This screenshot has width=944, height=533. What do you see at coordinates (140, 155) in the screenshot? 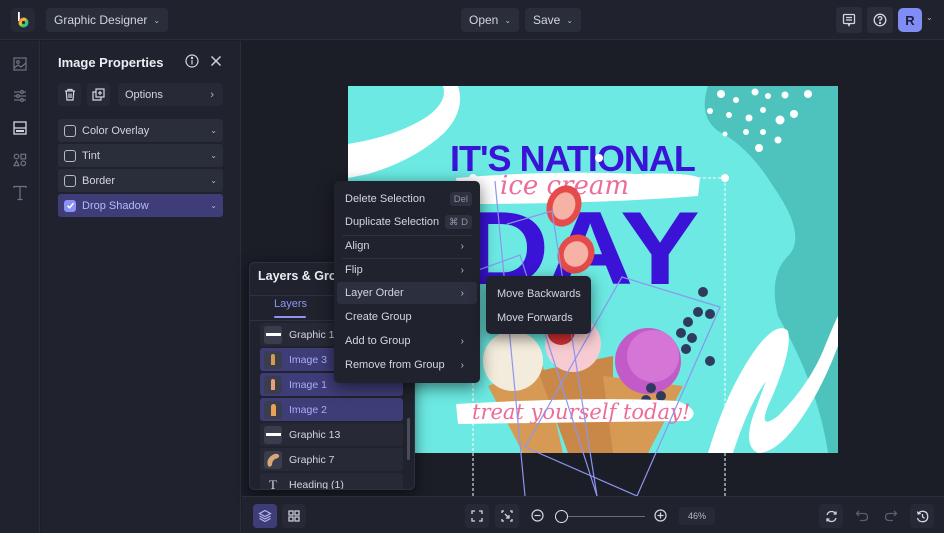
I see `tint-row: Tint ⌄` at bounding box center [140, 155].